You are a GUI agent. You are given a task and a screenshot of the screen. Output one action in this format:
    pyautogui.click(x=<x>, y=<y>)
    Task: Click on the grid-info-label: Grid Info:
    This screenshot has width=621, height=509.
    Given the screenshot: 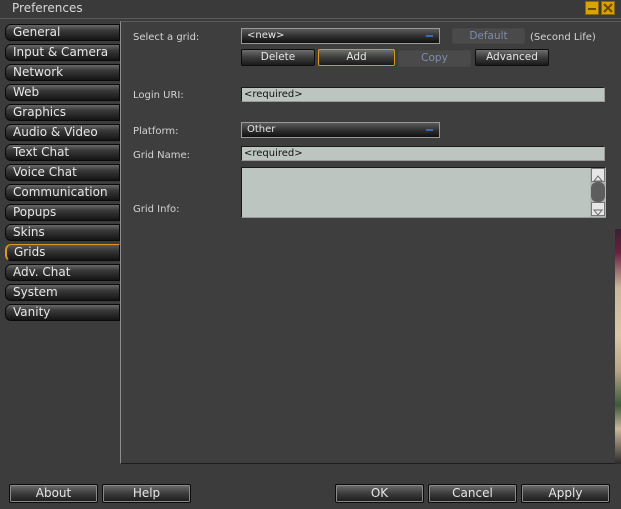 What is the action you would take?
    pyautogui.click(x=156, y=209)
    